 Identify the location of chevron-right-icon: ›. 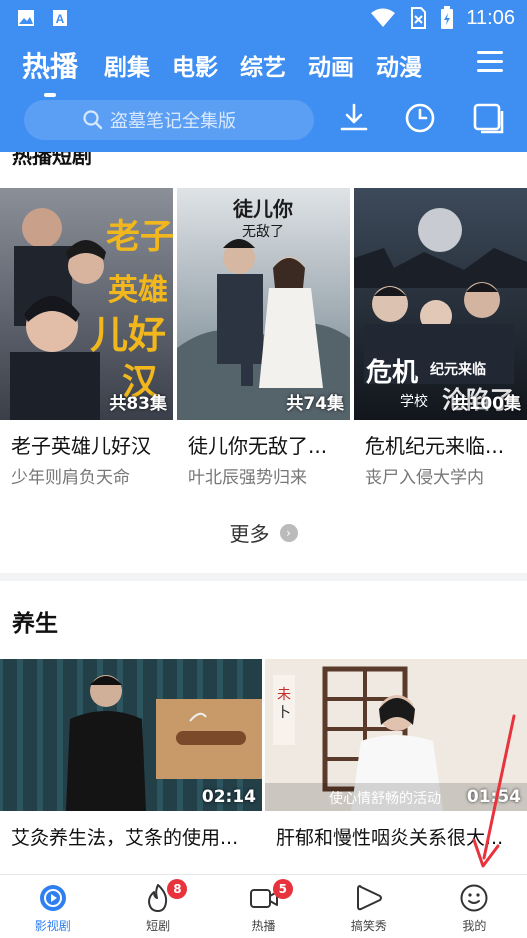
(288, 532).